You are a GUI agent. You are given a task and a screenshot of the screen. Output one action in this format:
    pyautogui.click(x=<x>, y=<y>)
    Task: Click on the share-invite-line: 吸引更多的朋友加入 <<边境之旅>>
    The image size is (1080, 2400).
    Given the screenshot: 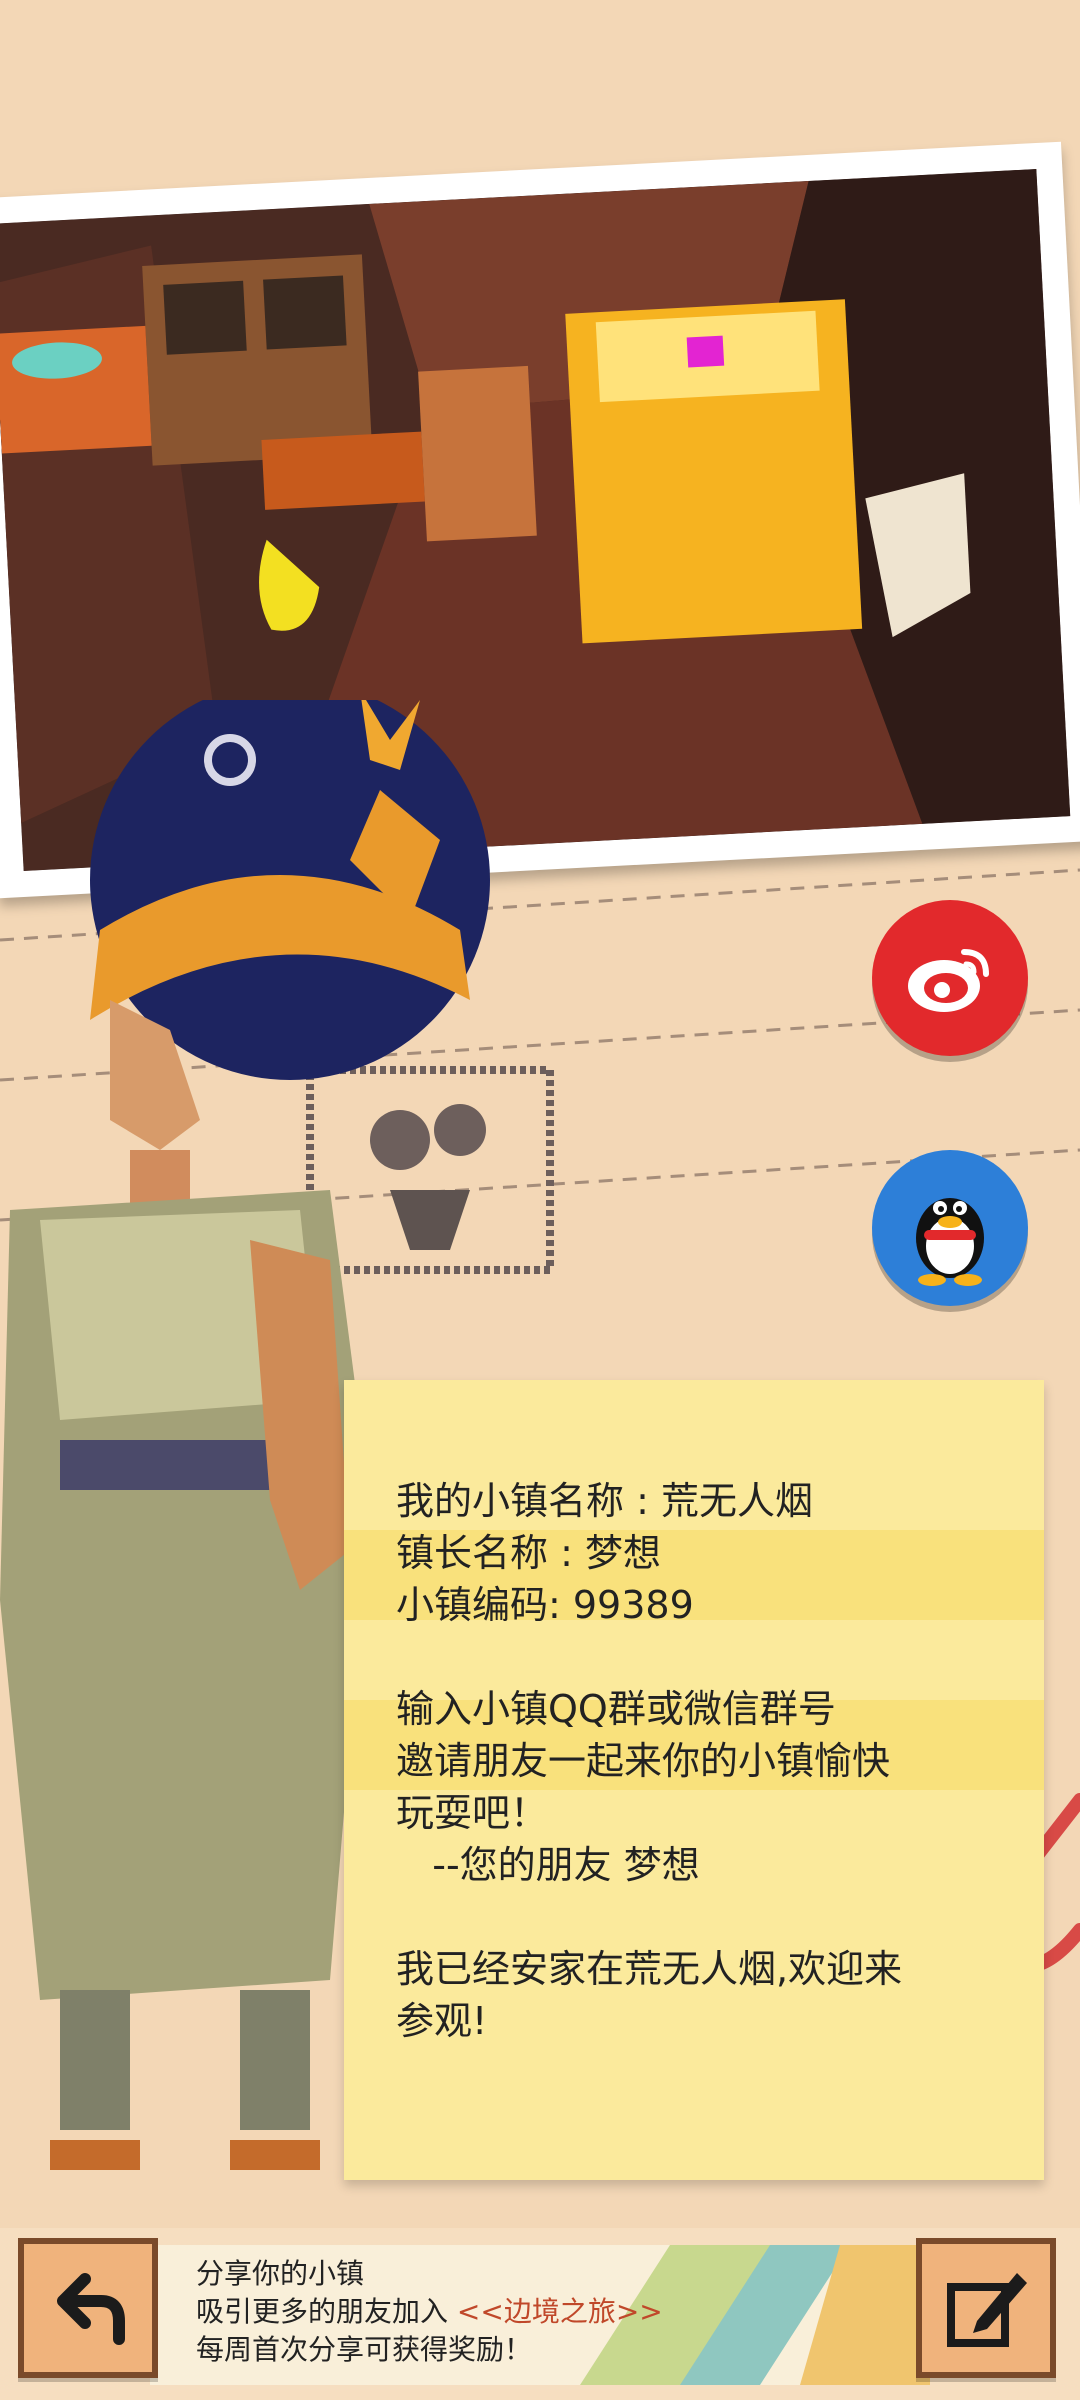 What is the action you would take?
    pyautogui.click(x=429, y=2312)
    